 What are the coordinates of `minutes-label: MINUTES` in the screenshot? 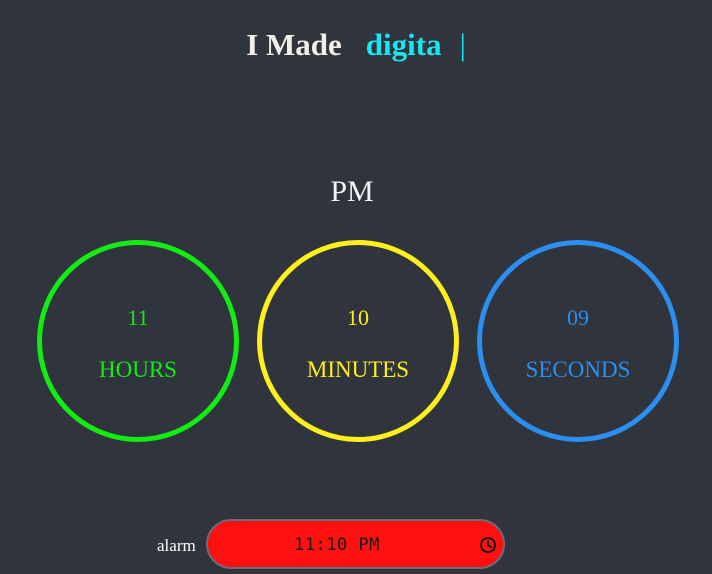 It's located at (358, 369).